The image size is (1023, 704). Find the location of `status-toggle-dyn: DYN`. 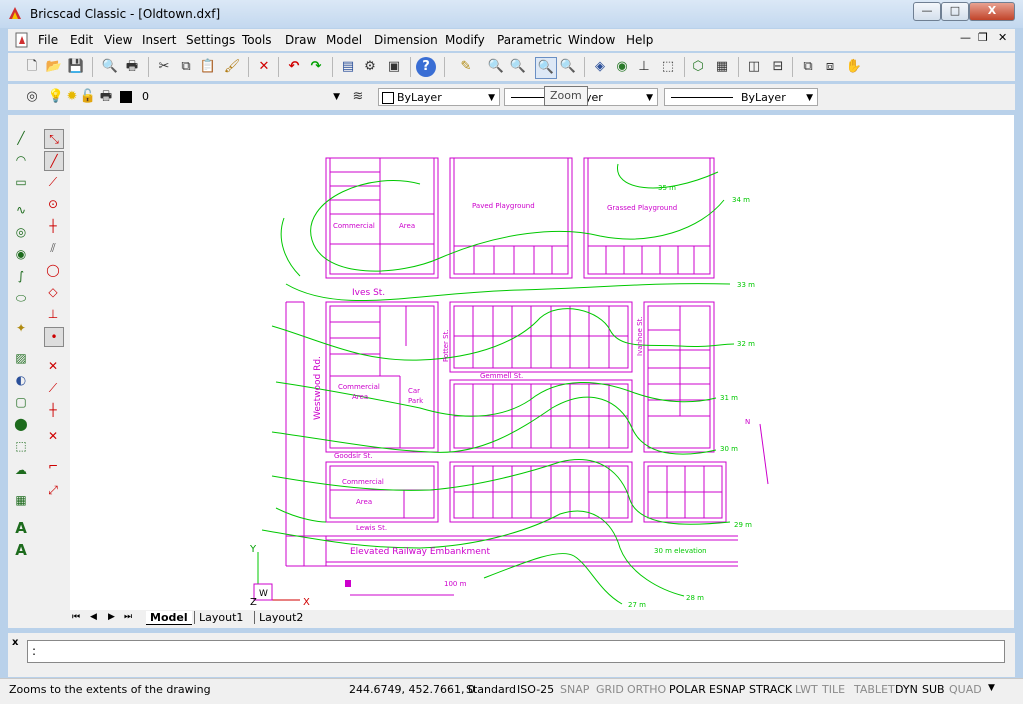

status-toggle-dyn: DYN is located at coordinates (906, 689).